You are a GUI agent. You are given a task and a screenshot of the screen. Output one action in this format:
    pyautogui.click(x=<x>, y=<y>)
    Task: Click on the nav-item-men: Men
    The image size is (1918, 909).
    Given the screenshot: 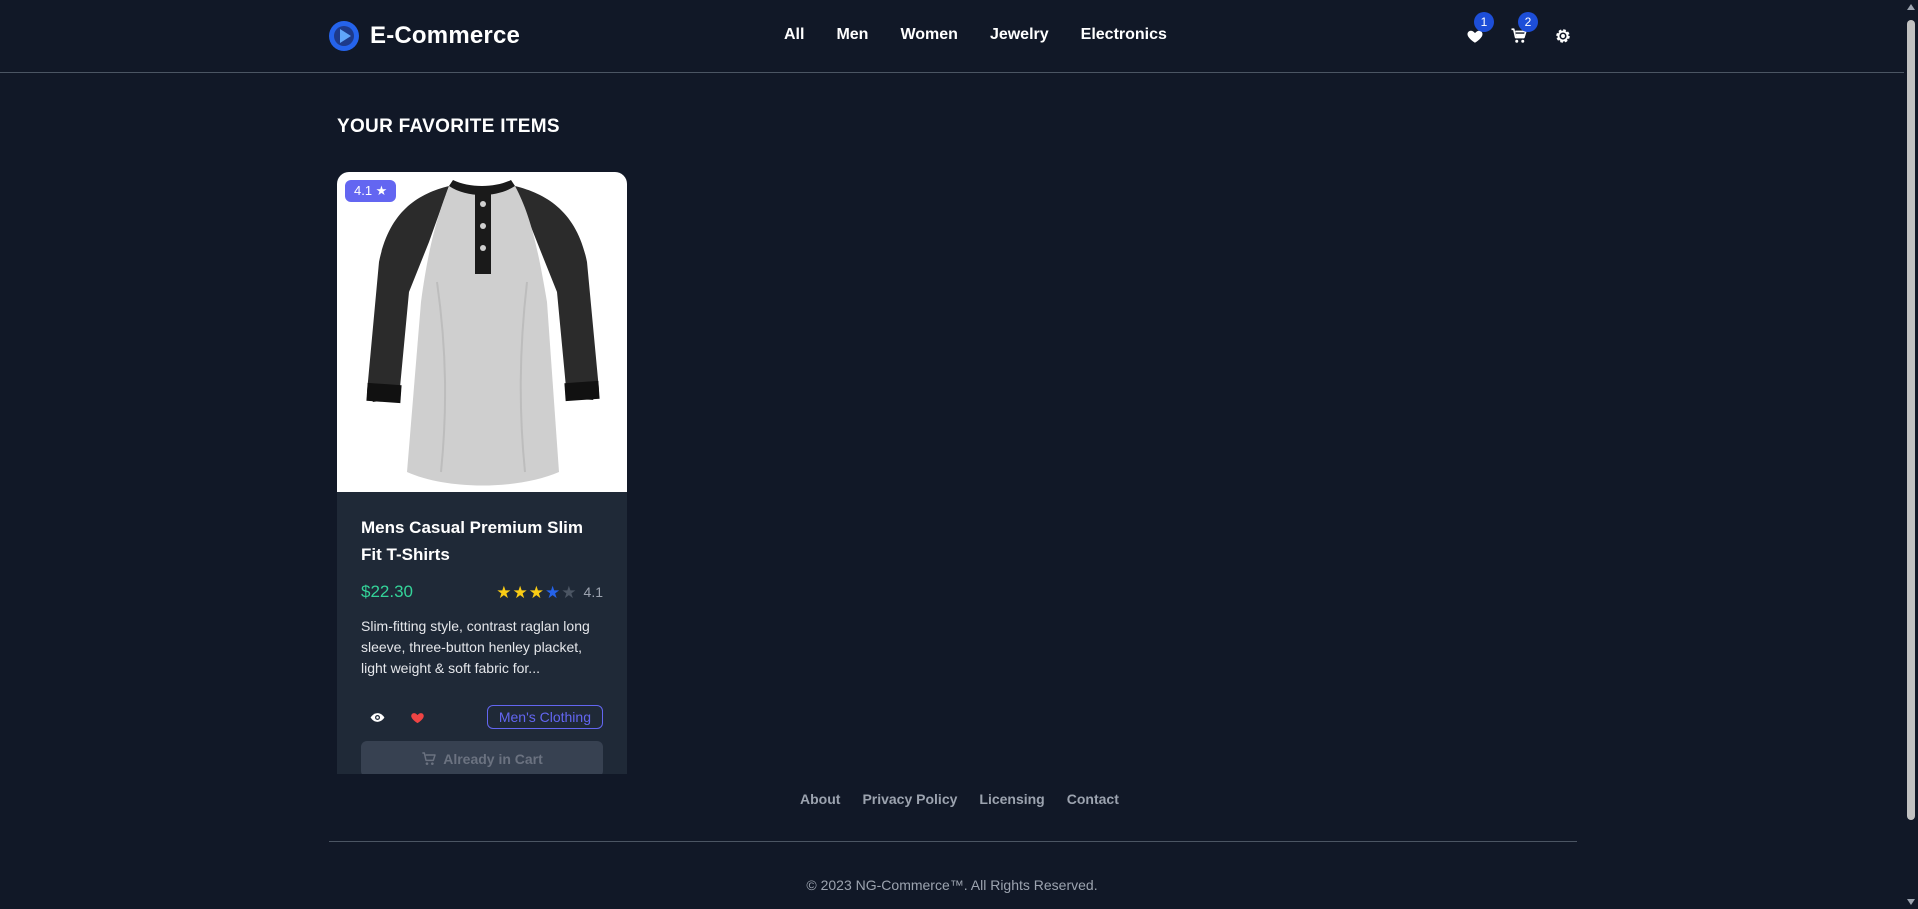 What is the action you would take?
    pyautogui.click(x=852, y=35)
    